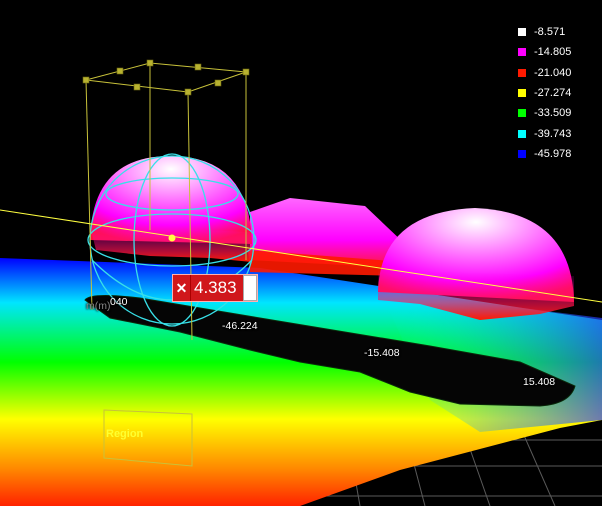 The height and width of the screenshot is (506, 602). What do you see at coordinates (119, 302) in the screenshot?
I see `axis-tick-040: 040` at bounding box center [119, 302].